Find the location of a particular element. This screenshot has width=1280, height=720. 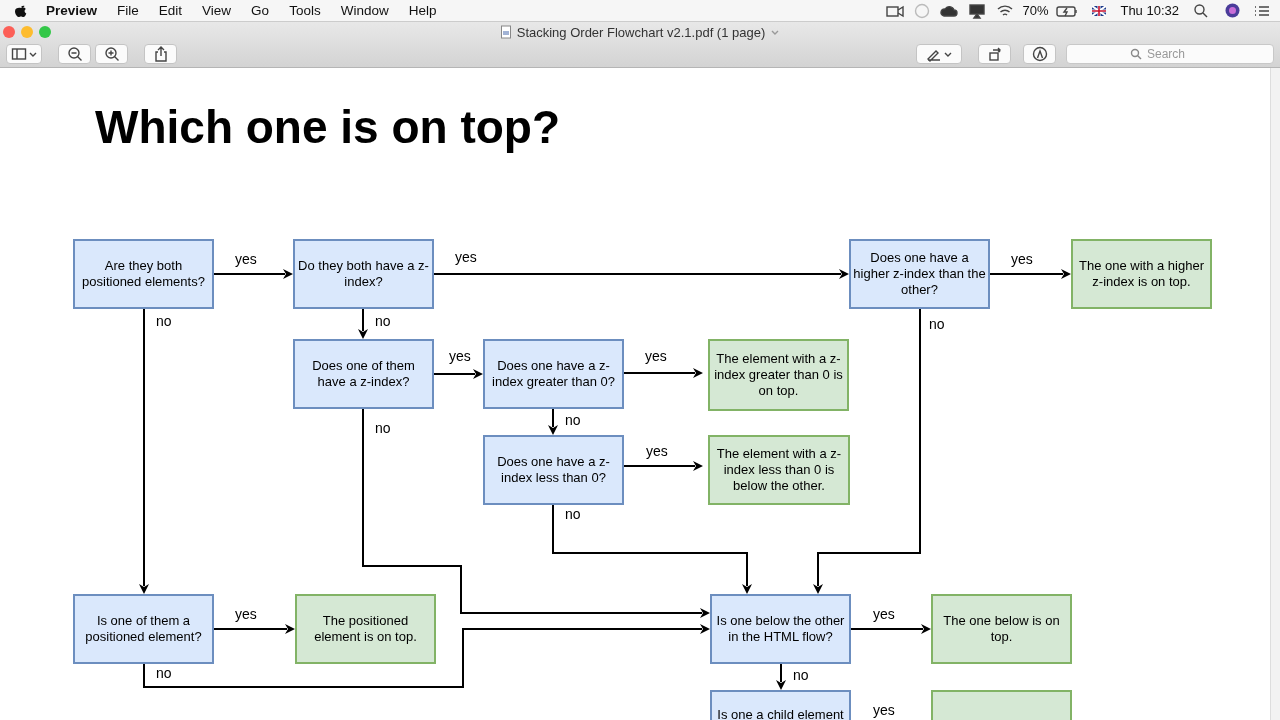

rotate-icon is located at coordinates (994, 54).